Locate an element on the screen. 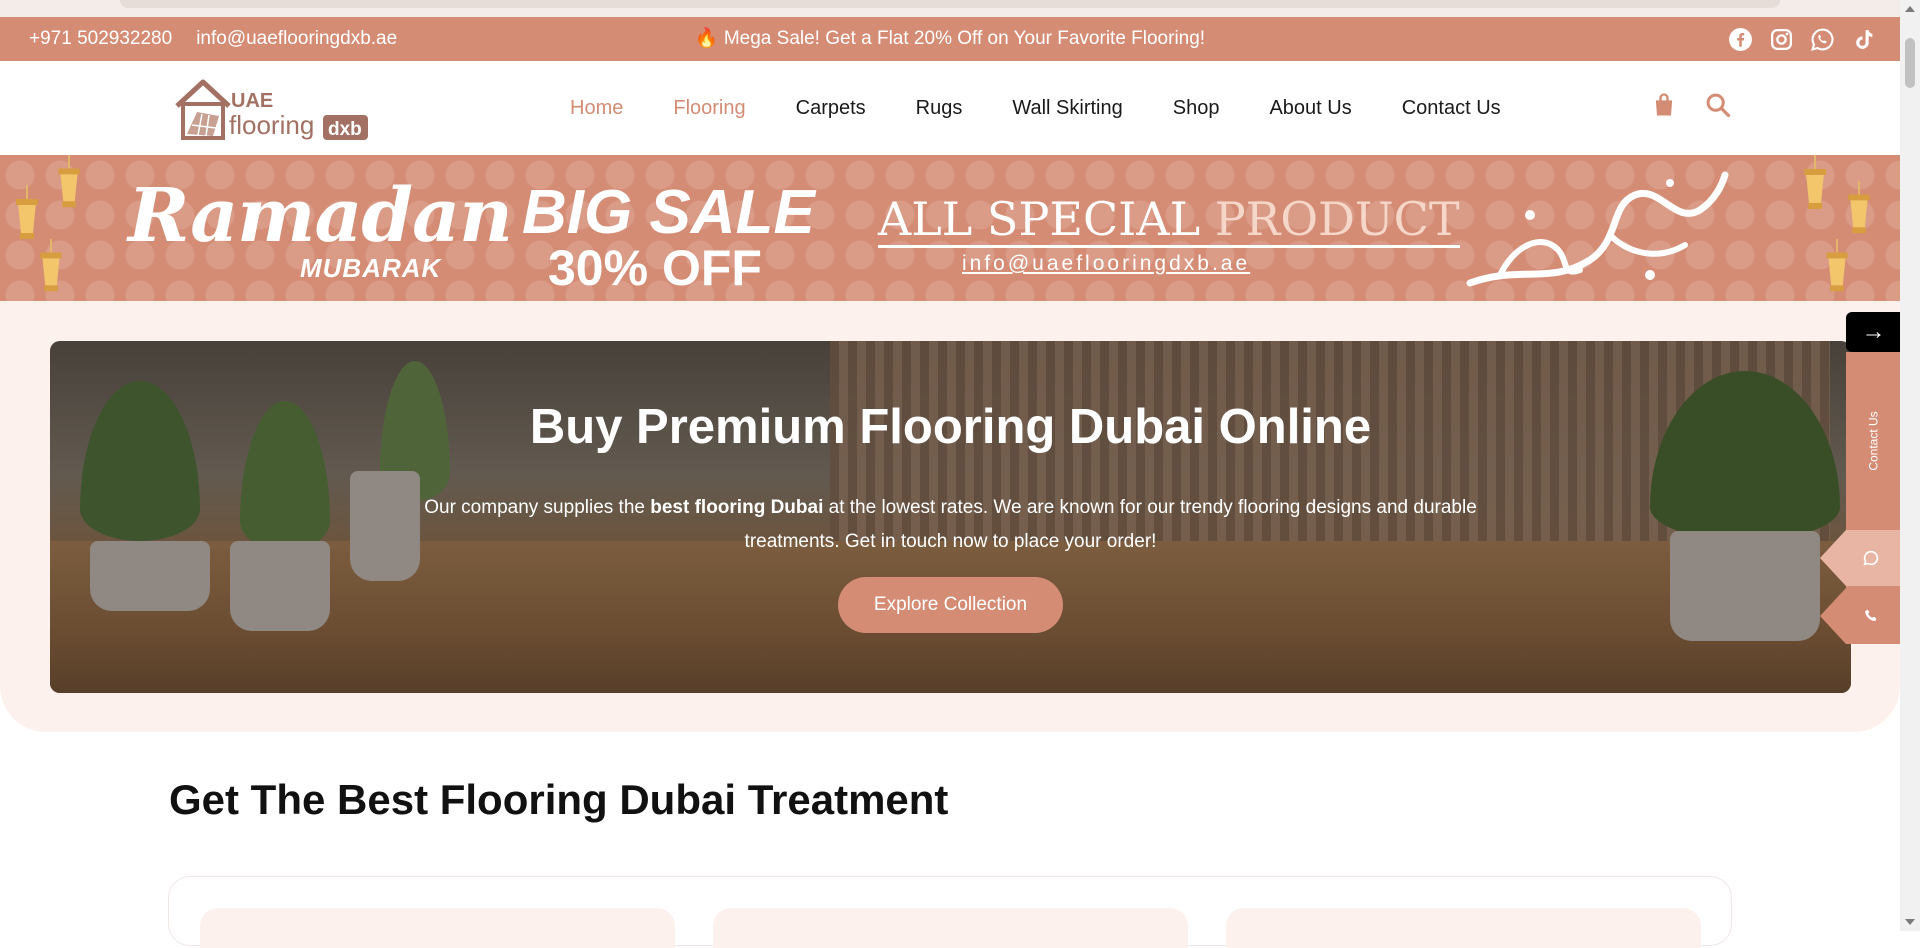  side-toggle-arrow: → is located at coordinates (1873, 332).